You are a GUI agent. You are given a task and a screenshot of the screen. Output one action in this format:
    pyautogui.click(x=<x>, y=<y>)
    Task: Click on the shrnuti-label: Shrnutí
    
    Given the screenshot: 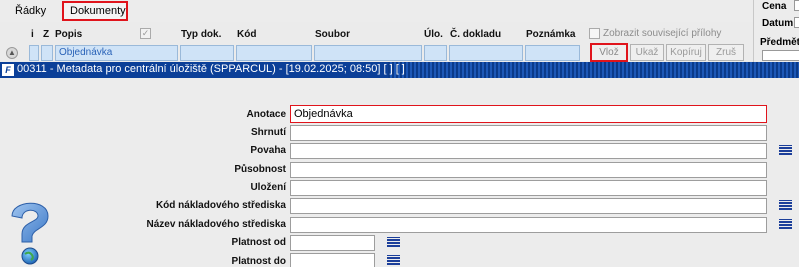 What is the action you would take?
    pyautogui.click(x=268, y=132)
    